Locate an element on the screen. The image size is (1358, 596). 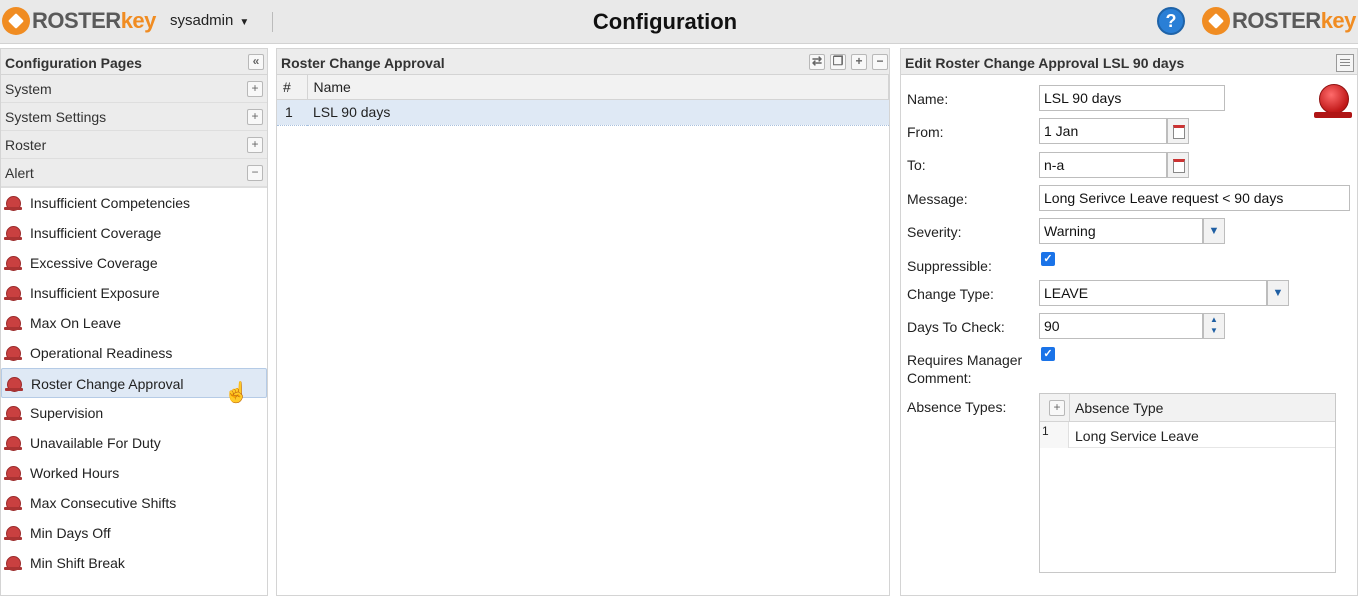
severity-label: Severity: is located at coordinates (934, 232).